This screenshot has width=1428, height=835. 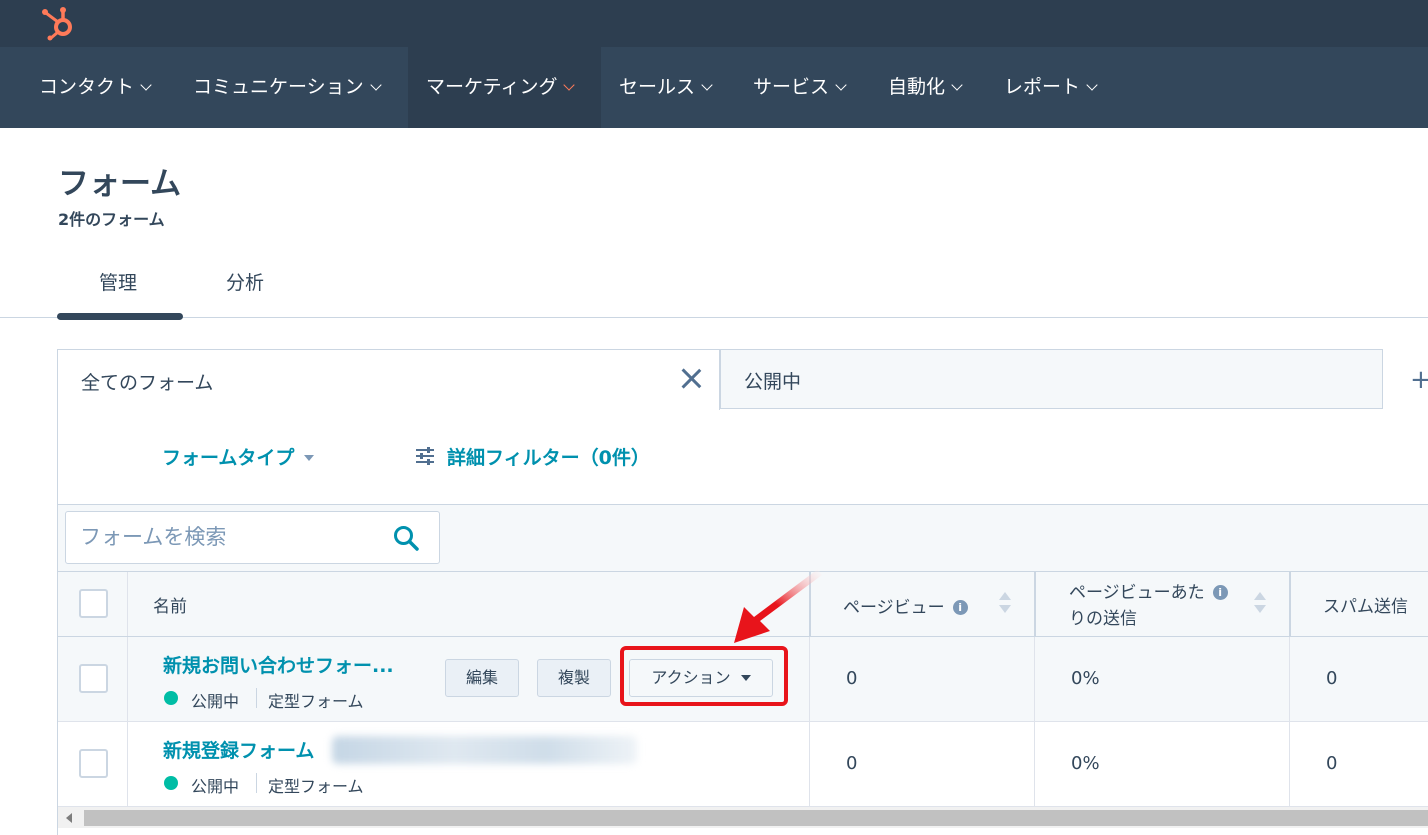 What do you see at coordinates (57, 23) in the screenshot?
I see `hubspot-logo-icon` at bounding box center [57, 23].